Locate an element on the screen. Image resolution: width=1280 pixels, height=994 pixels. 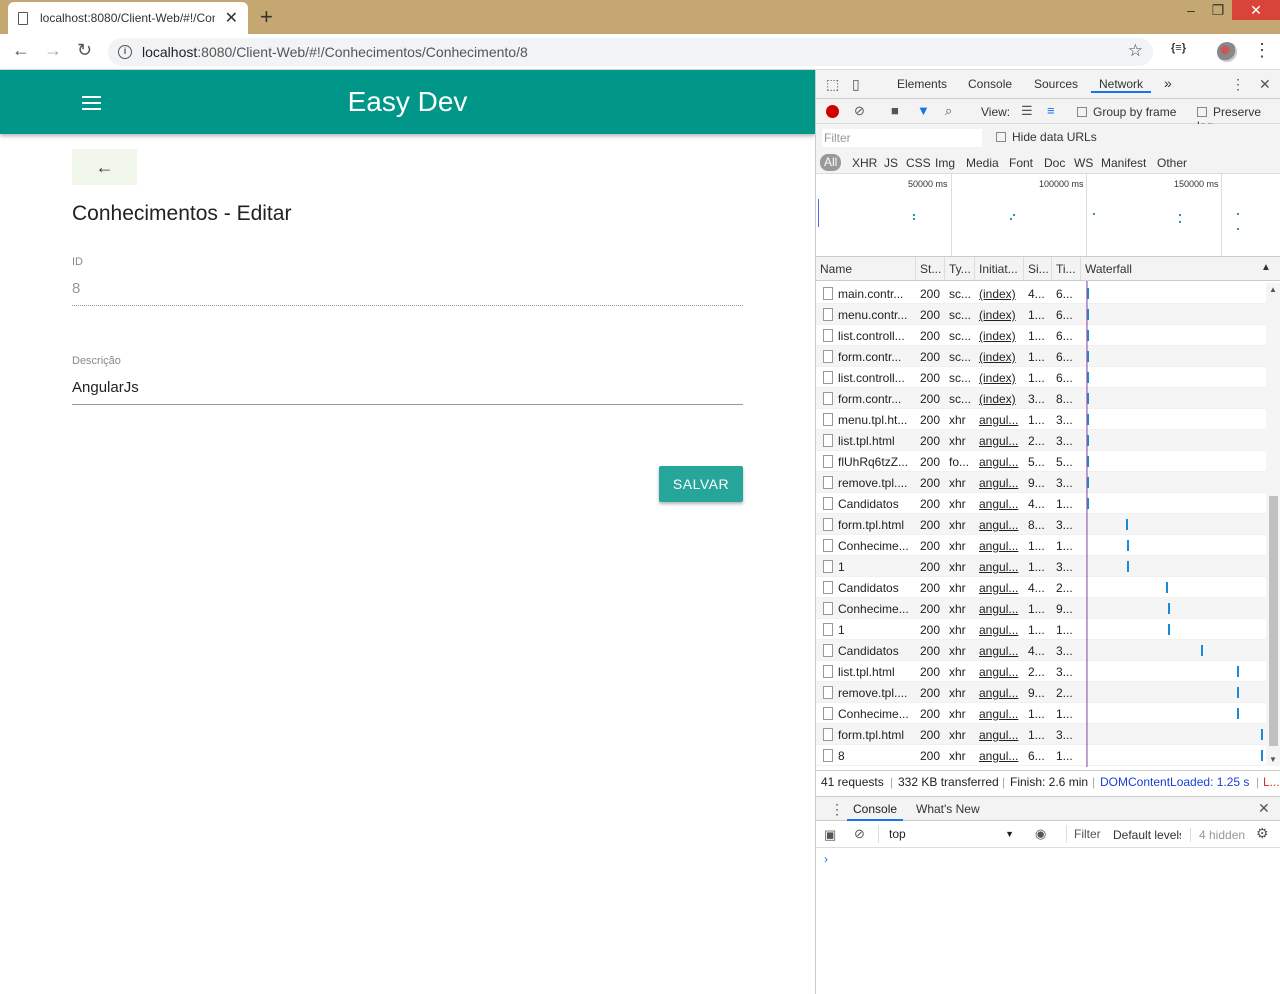
avatar is located at coordinates (1227, 52).